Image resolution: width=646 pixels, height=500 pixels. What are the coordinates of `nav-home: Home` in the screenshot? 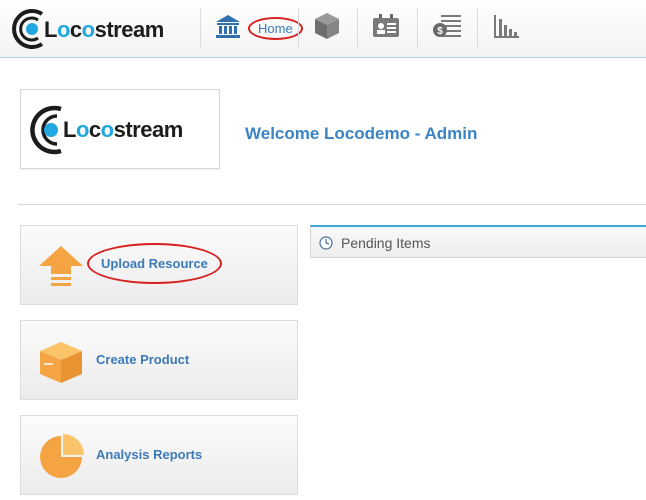 It's located at (258, 28).